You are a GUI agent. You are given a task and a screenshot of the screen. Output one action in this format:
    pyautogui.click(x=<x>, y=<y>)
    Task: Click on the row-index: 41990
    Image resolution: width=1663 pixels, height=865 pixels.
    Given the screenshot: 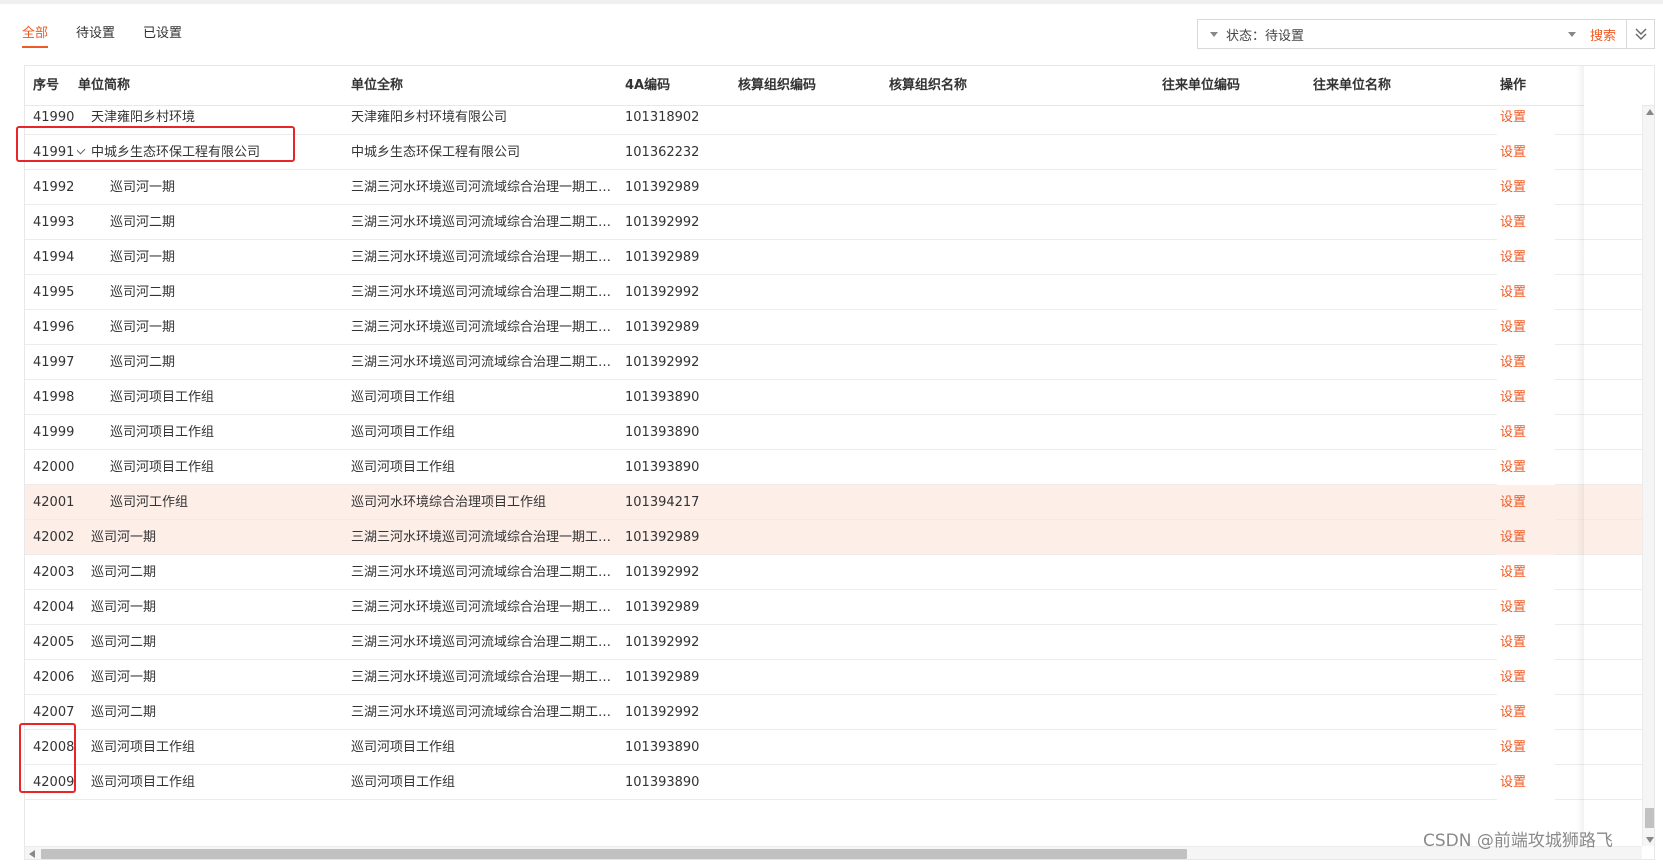 What is the action you would take?
    pyautogui.click(x=54, y=117)
    